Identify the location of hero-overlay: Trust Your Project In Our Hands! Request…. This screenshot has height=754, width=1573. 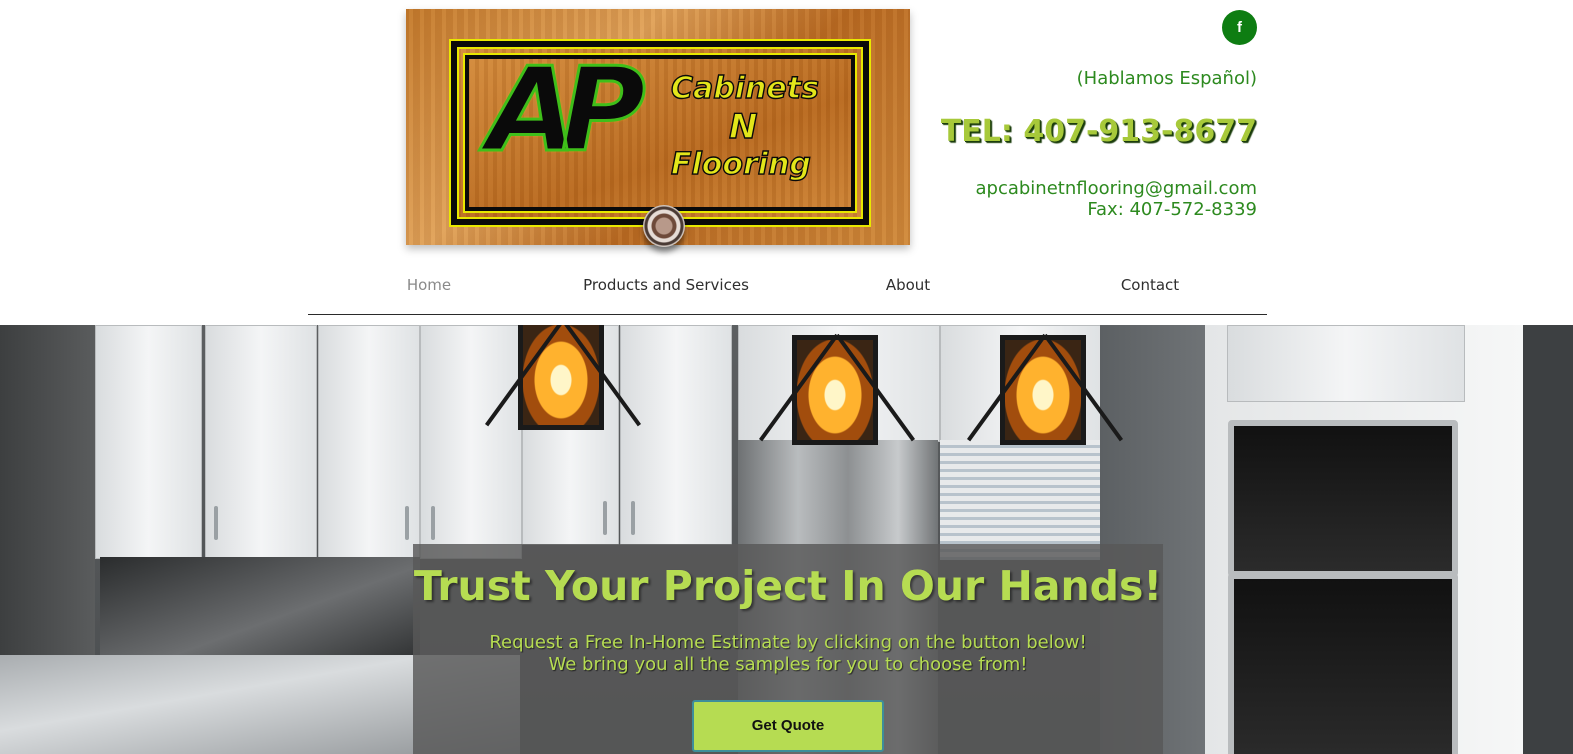
(788, 649).